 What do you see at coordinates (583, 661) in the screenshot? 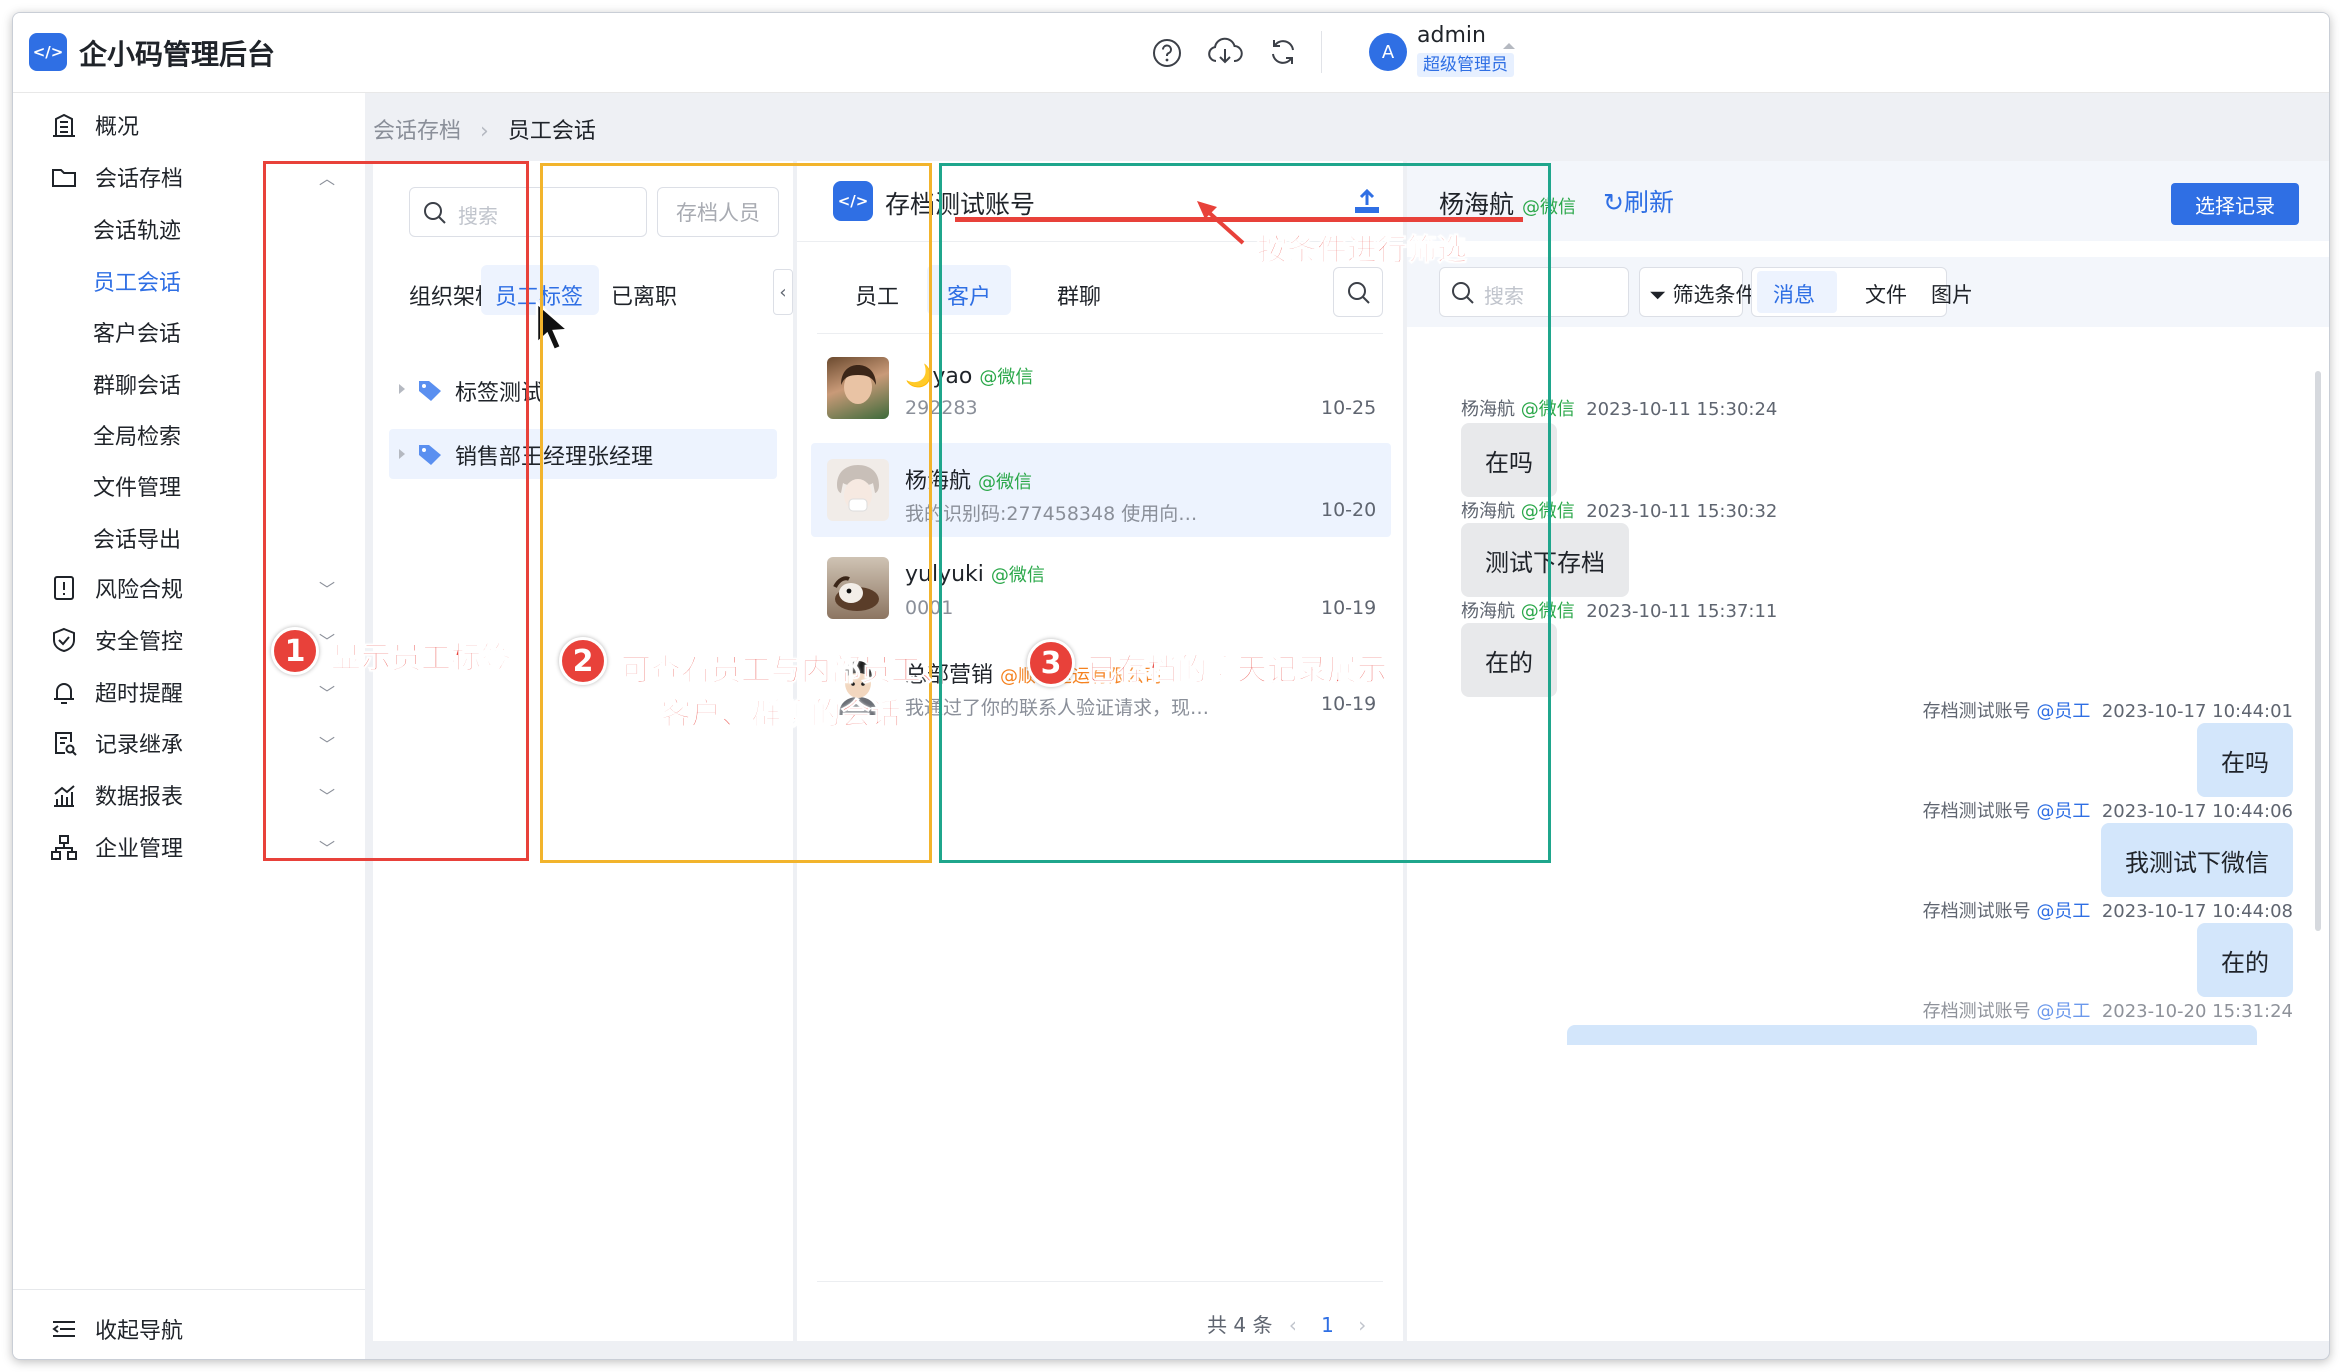
I see `annotation-number-2: 2` at bounding box center [583, 661].